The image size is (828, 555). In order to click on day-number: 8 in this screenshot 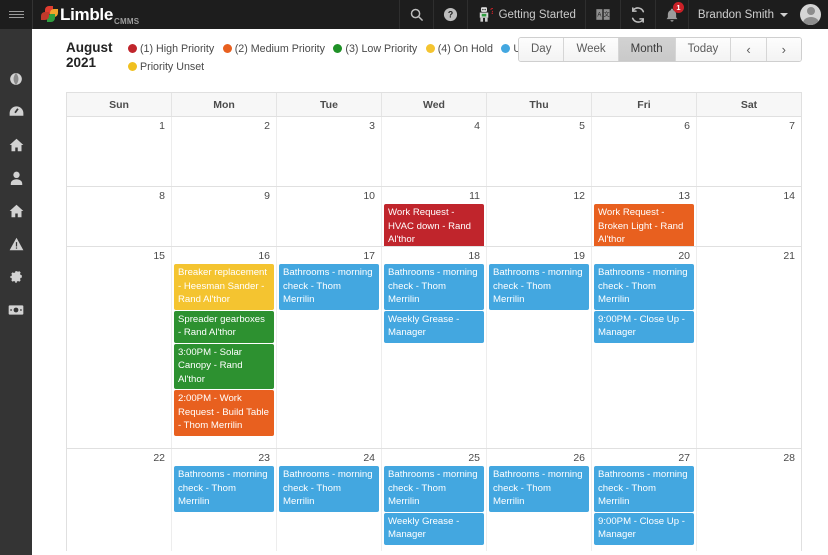, I will do `click(162, 196)`.